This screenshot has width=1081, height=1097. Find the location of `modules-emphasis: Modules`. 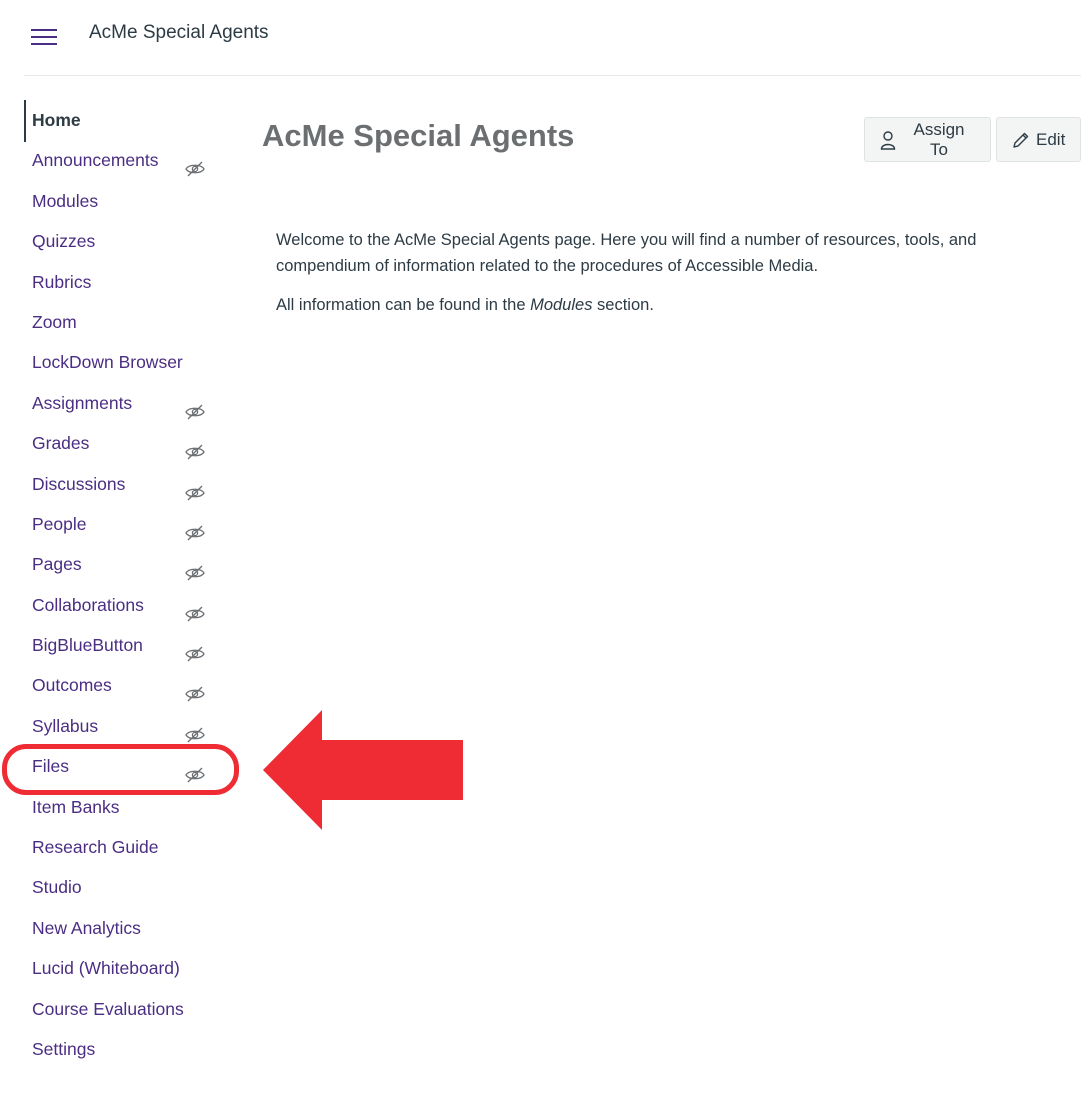

modules-emphasis: Modules is located at coordinates (561, 305).